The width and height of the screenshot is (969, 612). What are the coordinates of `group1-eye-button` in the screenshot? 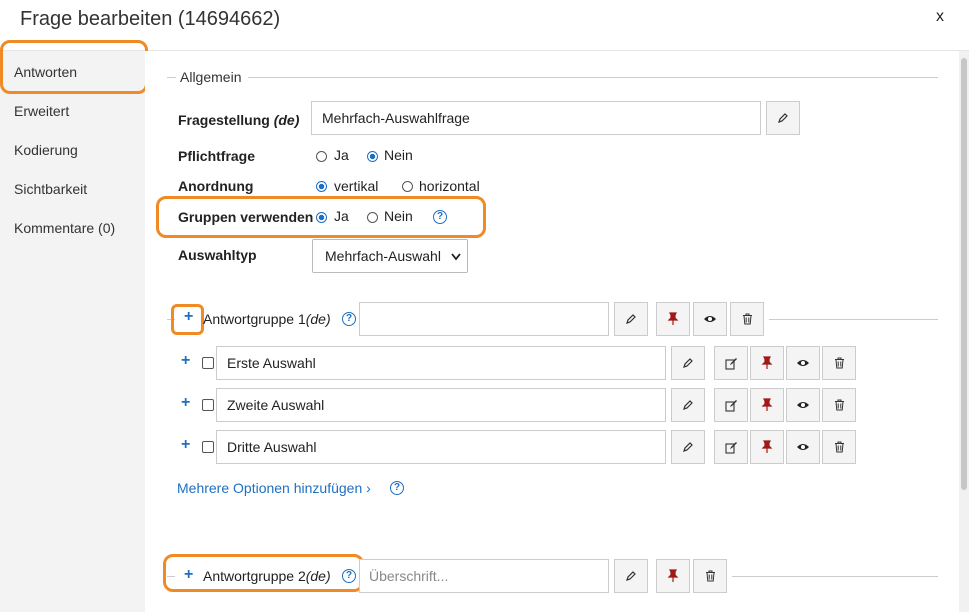 It's located at (710, 319).